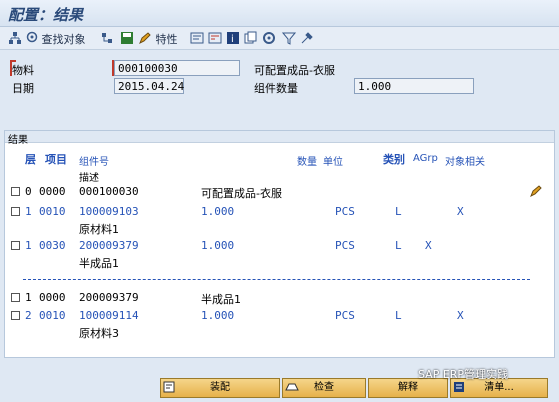 This screenshot has height=402, width=559. Describe the element at coordinates (30, 159) in the screenshot. I see `col-level: 层` at that location.